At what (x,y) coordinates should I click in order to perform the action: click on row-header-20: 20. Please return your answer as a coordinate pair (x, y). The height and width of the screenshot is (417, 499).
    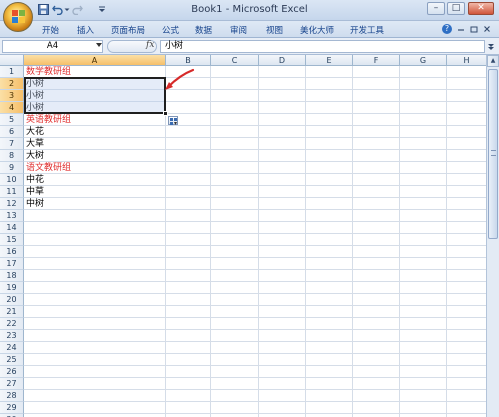
    Looking at the image, I should click on (12, 300).